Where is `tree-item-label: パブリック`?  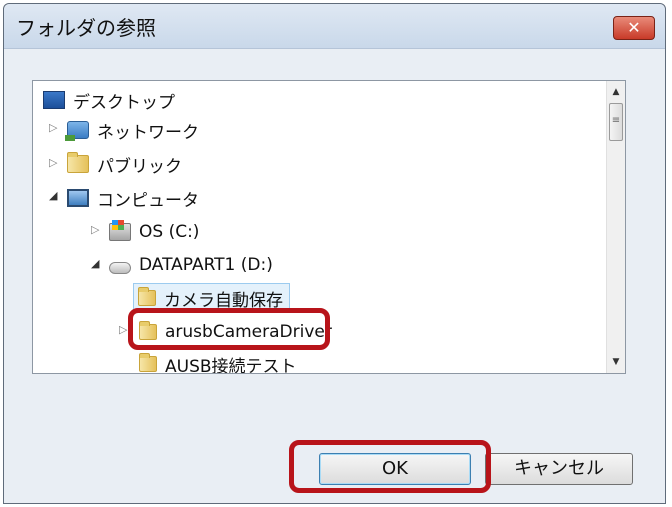 tree-item-label: パブリック is located at coordinates (139, 166).